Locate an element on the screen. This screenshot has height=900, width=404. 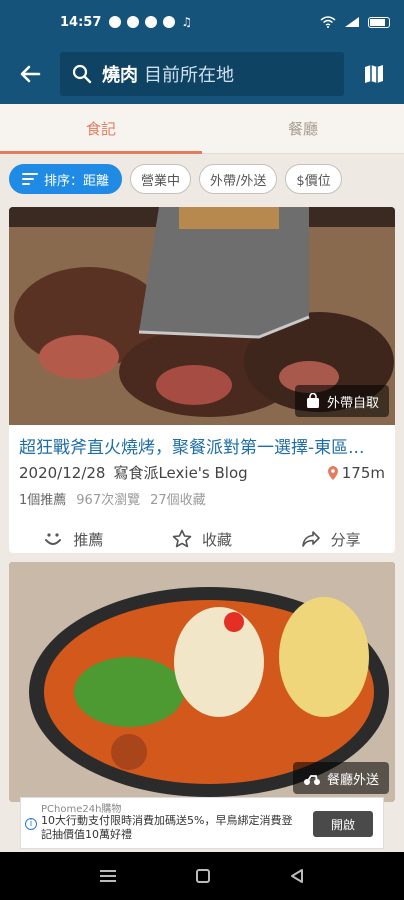
recommend-button: 推薦 is located at coordinates (73, 539).